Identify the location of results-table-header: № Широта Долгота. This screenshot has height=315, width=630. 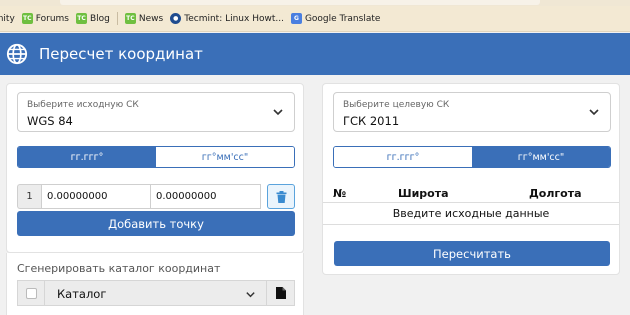
(471, 192).